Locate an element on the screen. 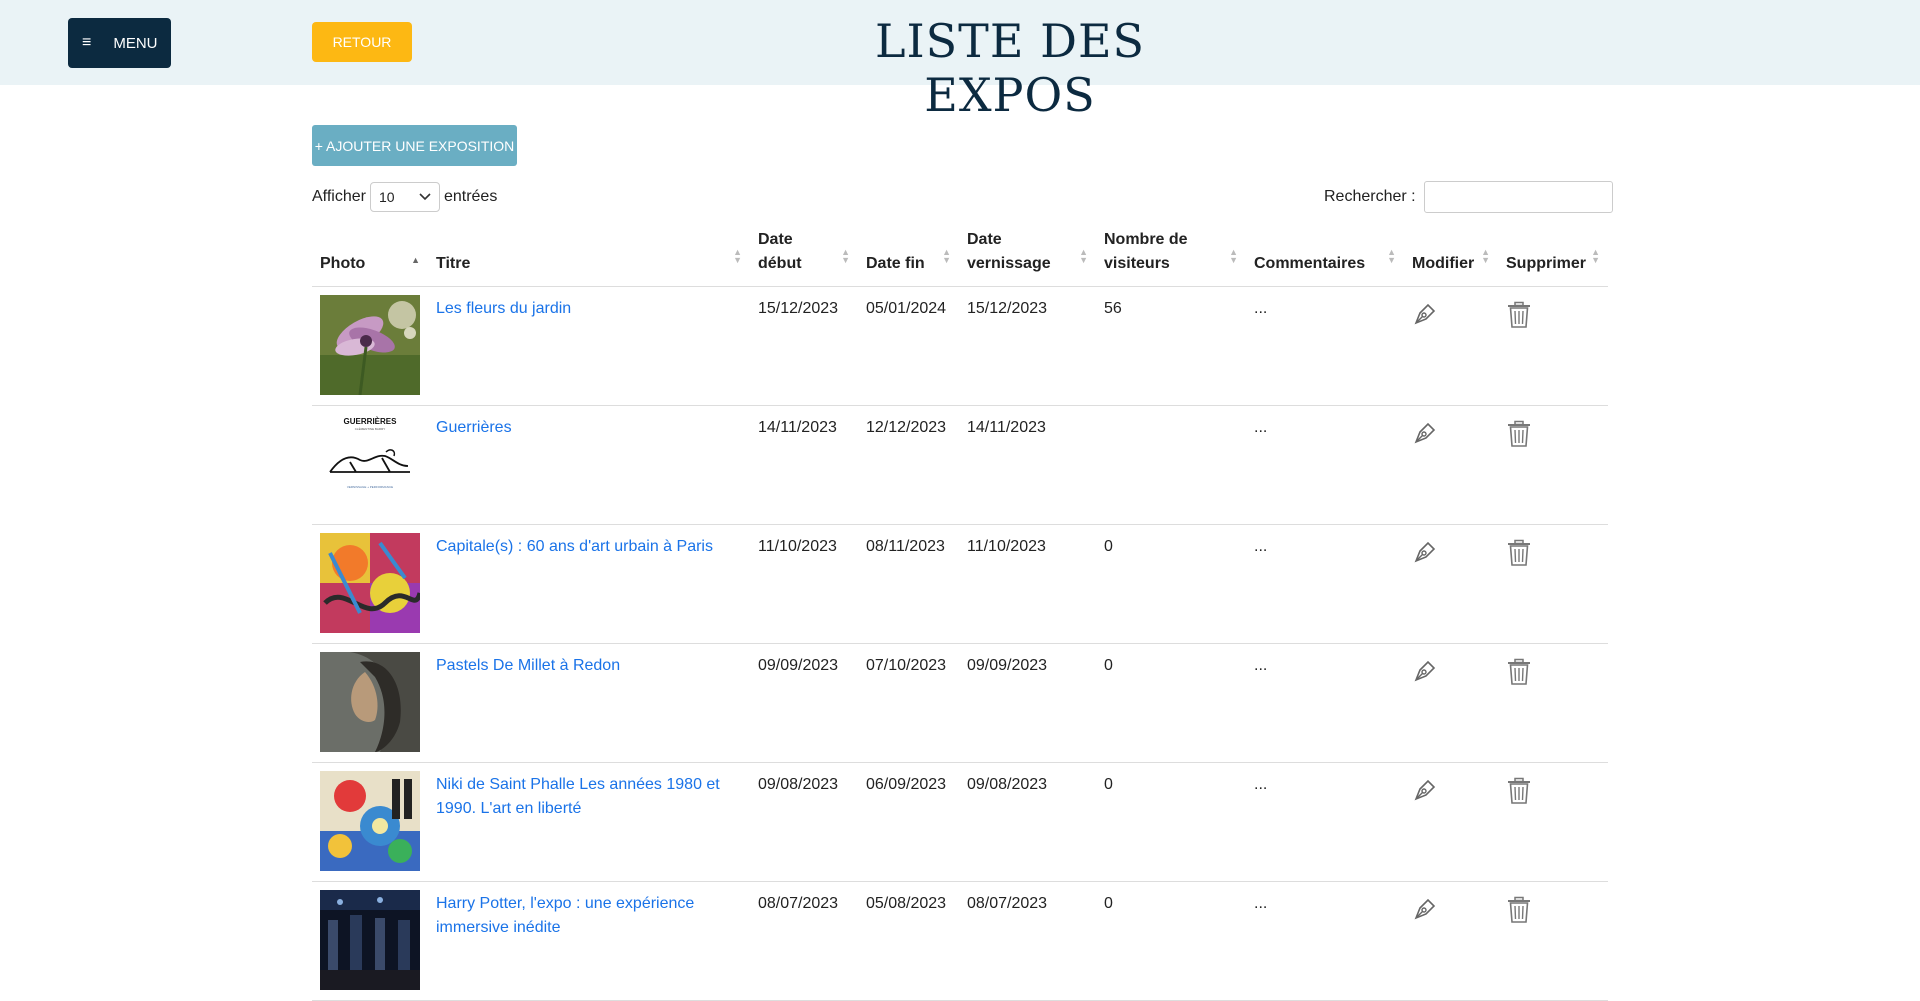 The image size is (1920, 1001). search-control: Rechercher : is located at coordinates (1468, 197).